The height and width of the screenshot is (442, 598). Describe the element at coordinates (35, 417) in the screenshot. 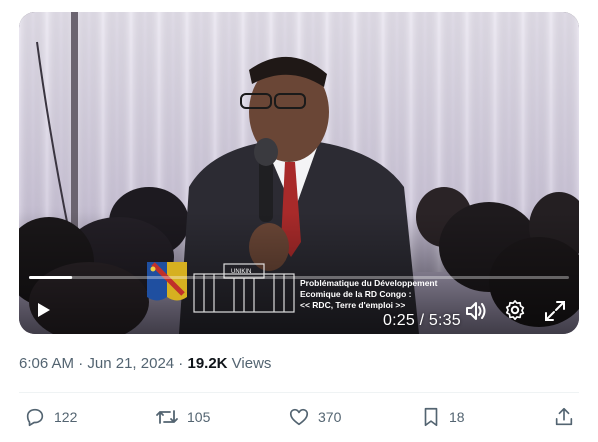

I see `reply-icon` at that location.